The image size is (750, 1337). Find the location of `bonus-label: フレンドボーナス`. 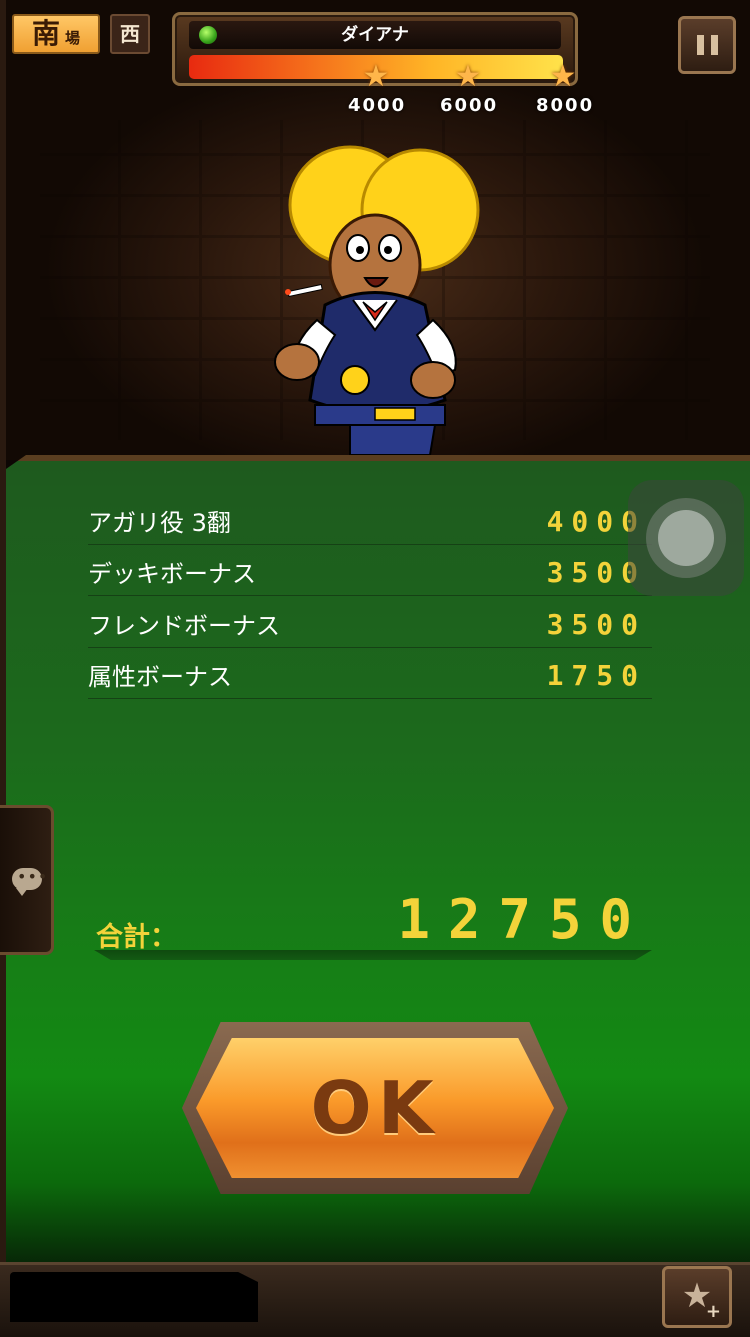

bonus-label: フレンドボーナス is located at coordinates (184, 626).